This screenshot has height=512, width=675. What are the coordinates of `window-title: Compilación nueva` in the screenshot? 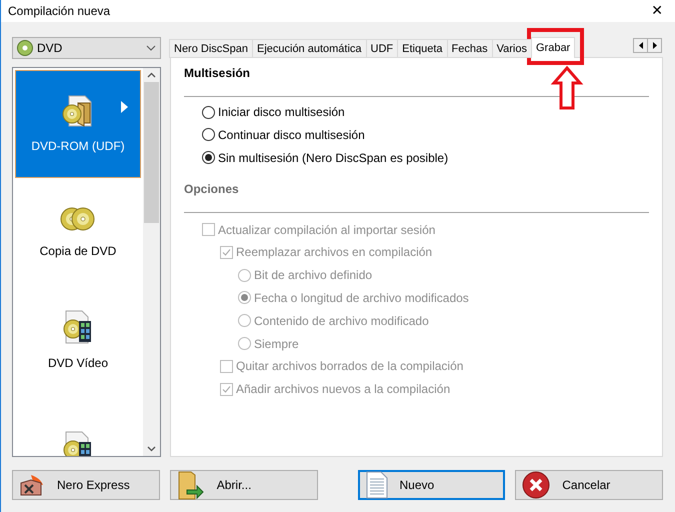 It's located at (59, 11).